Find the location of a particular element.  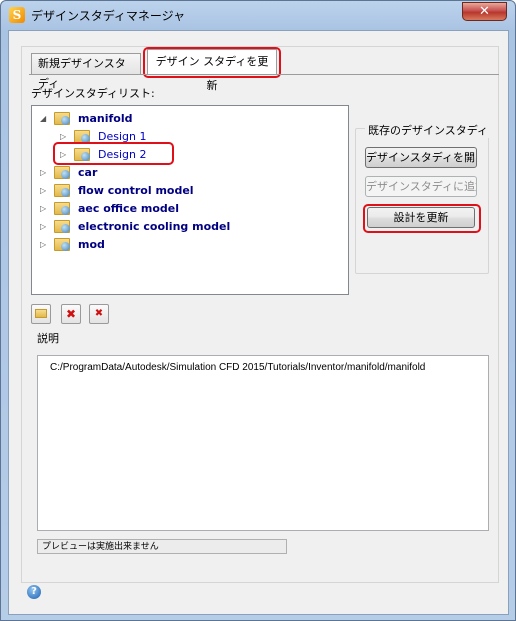

tab-new-design-study: 新規デザインスタディ is located at coordinates (86, 71).